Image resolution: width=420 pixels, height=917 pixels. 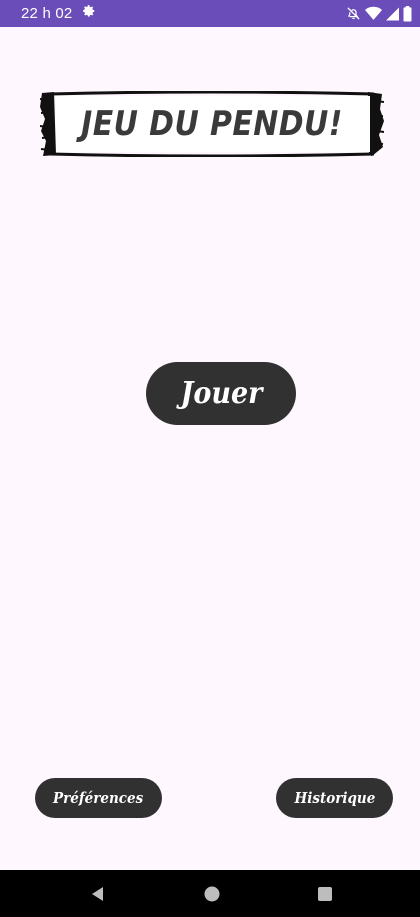 I want to click on notifications-off-icon, so click(x=353, y=13).